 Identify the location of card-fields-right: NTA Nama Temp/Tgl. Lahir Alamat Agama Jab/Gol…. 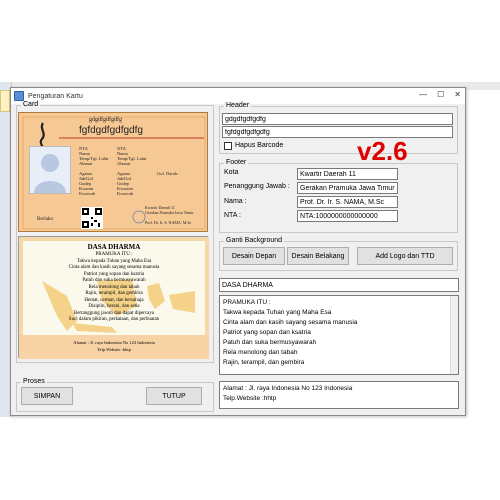
(132, 171).